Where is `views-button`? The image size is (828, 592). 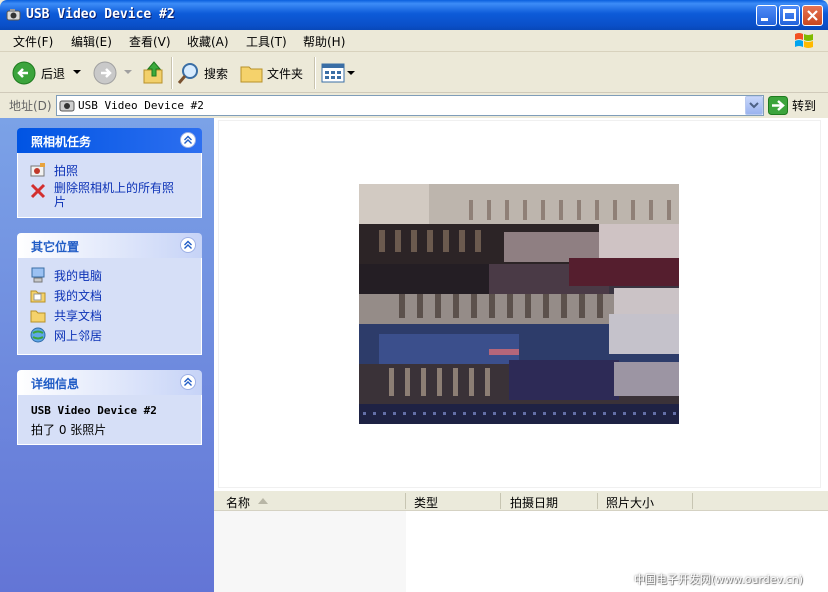
views-button is located at coordinates (338, 73).